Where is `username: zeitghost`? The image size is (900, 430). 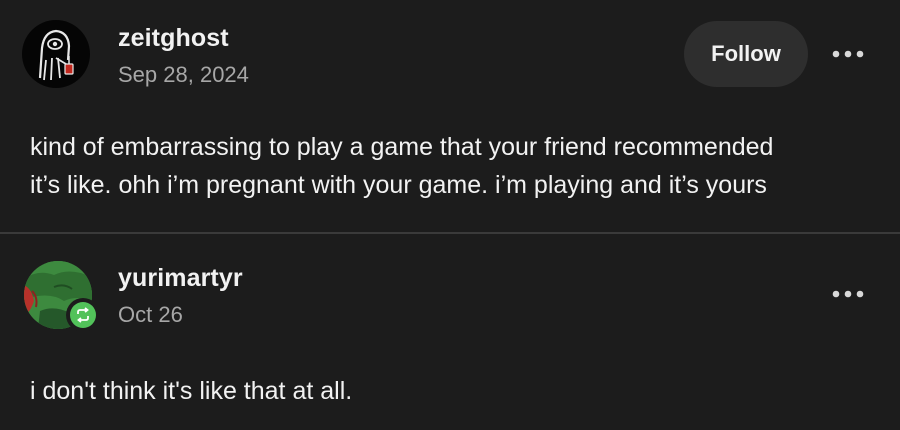 username: zeitghost is located at coordinates (173, 38).